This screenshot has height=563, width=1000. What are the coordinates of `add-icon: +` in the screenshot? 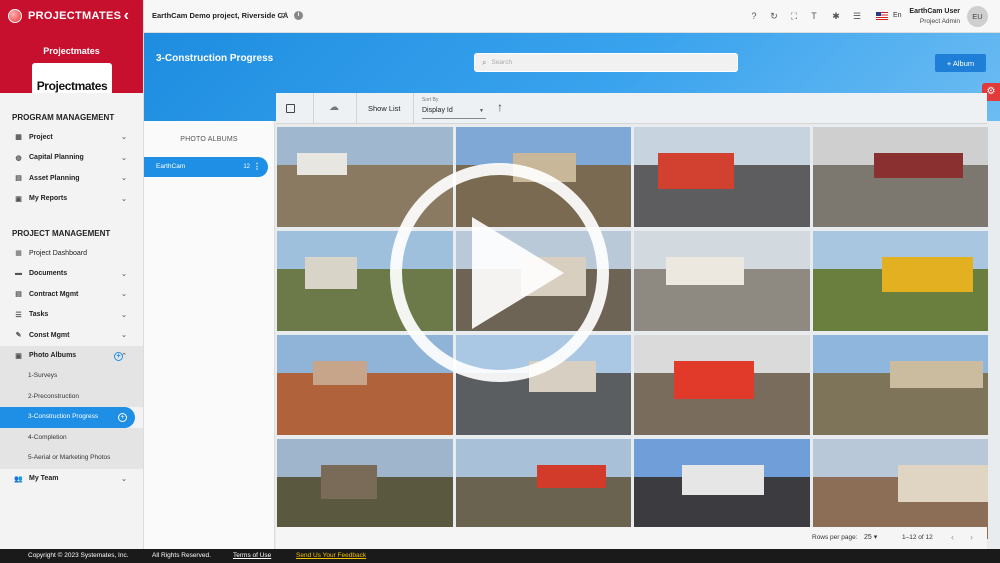 It's located at (122, 417).